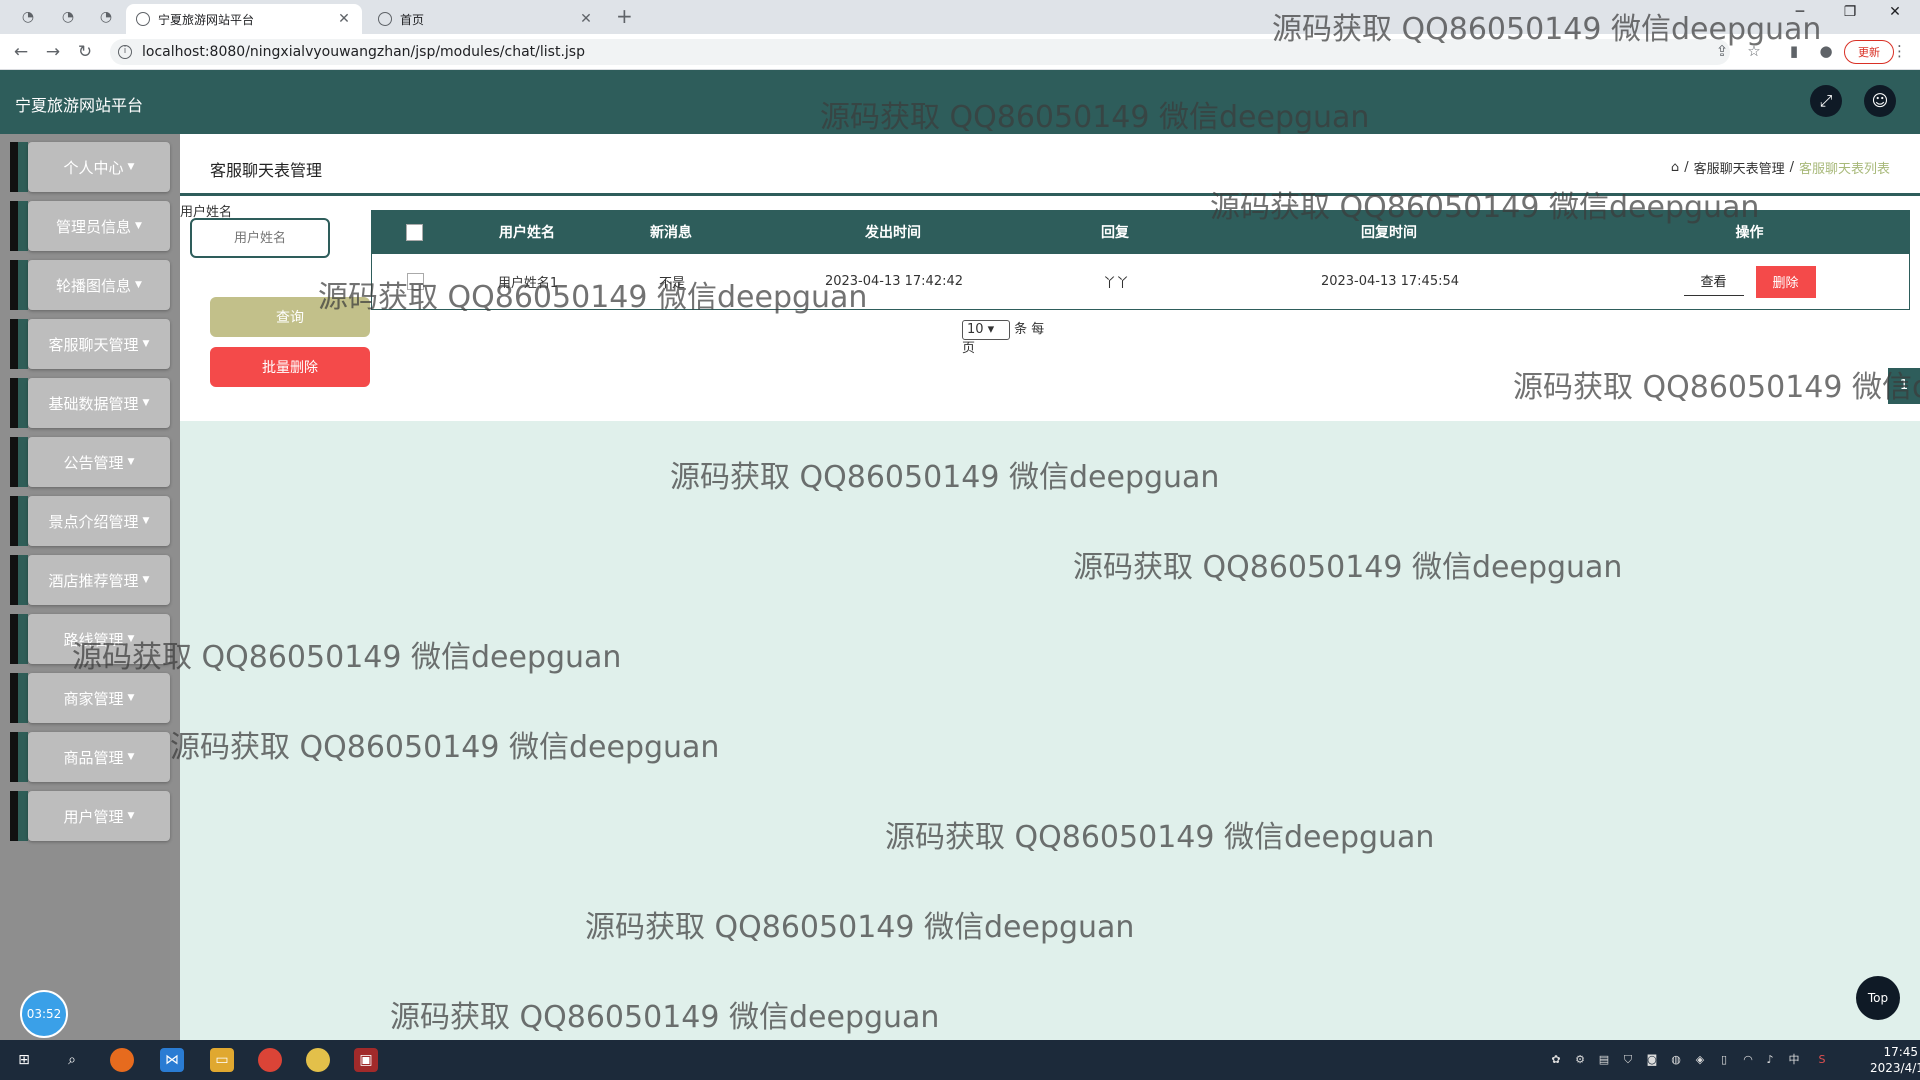 The image size is (1920, 1080). Describe the element at coordinates (1675, 167) in the screenshot. I see `home-icon: ⌂` at that location.